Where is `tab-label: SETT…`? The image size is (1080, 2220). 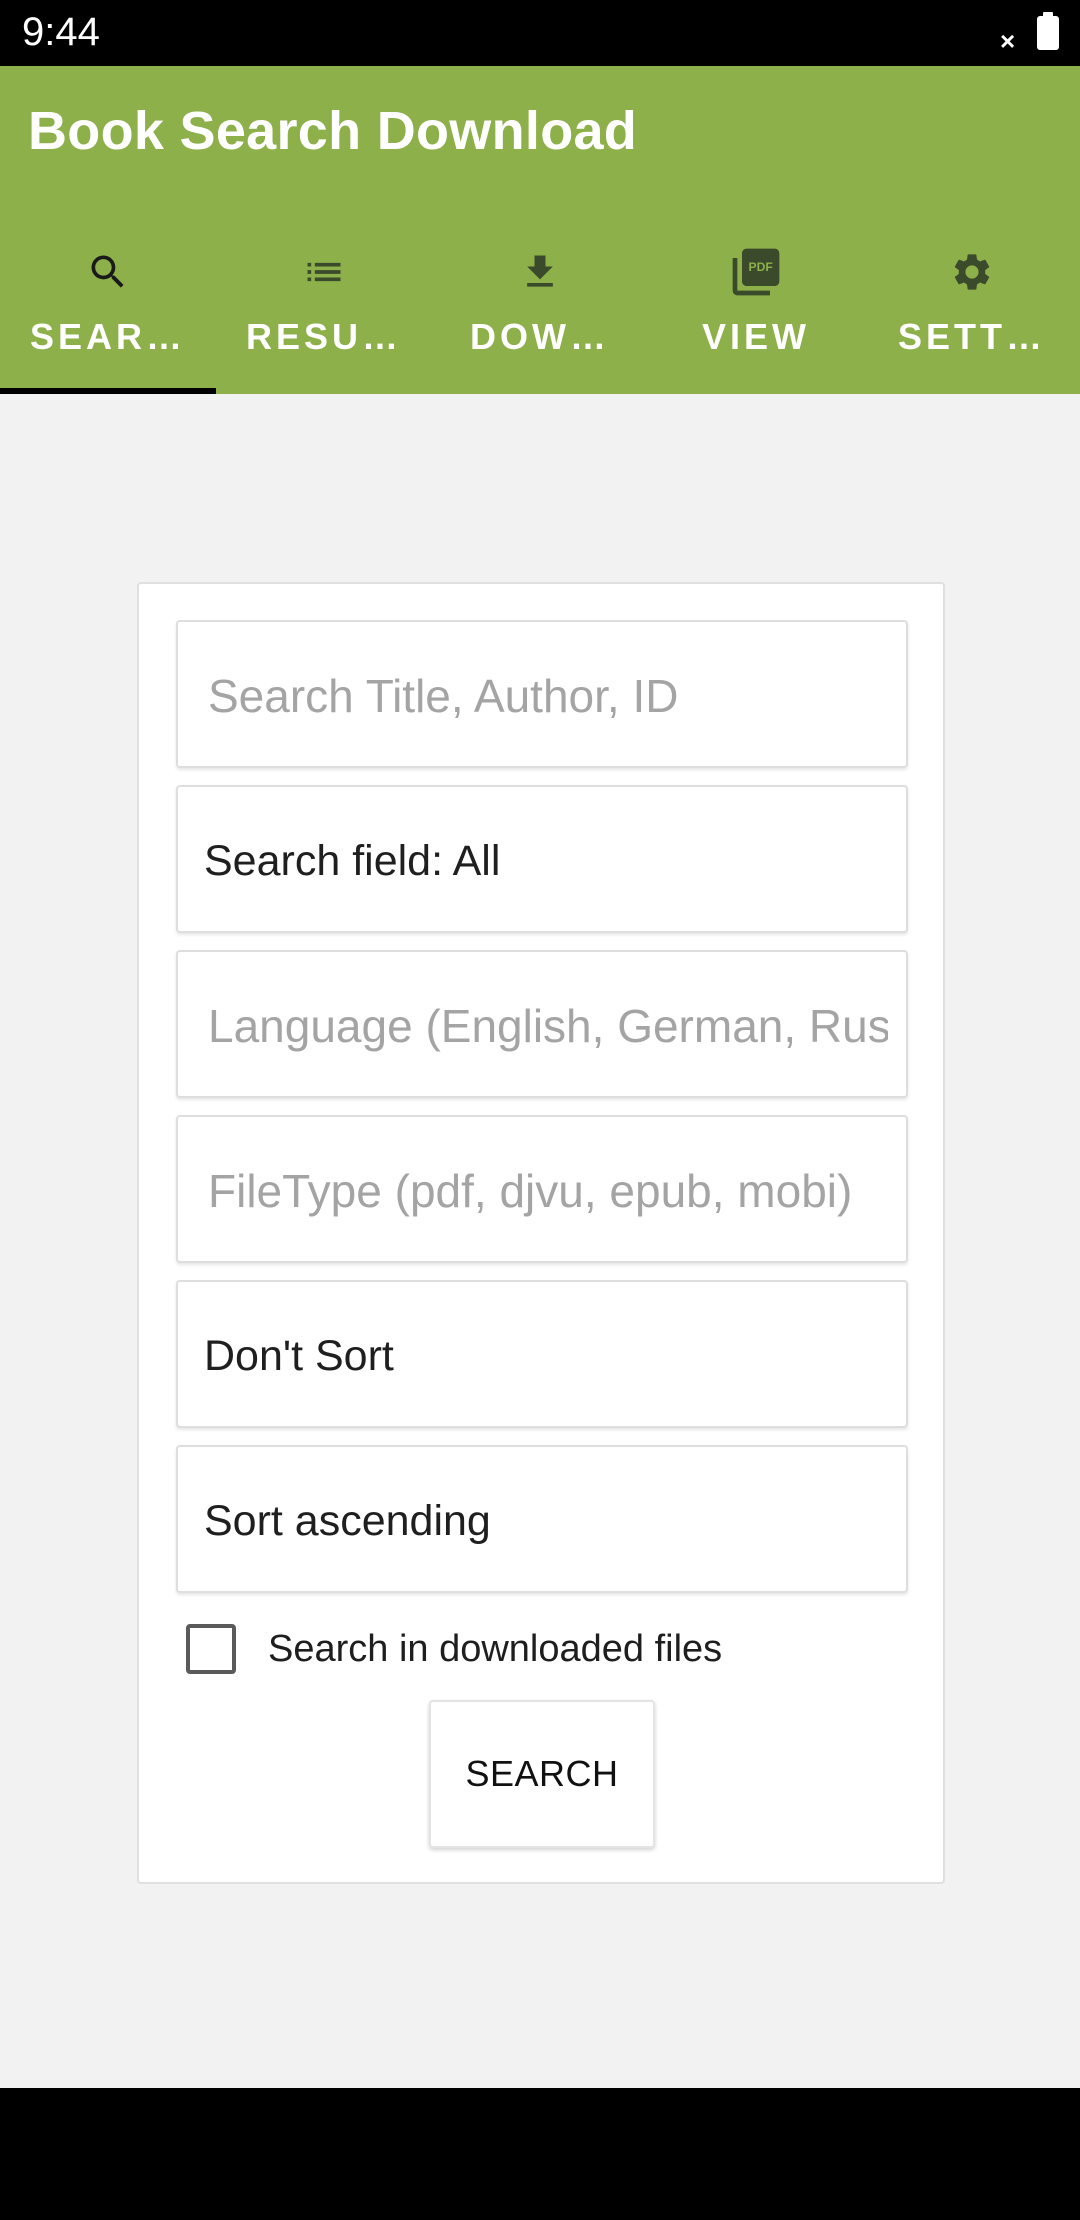
tab-label: SETT… is located at coordinates (971, 336).